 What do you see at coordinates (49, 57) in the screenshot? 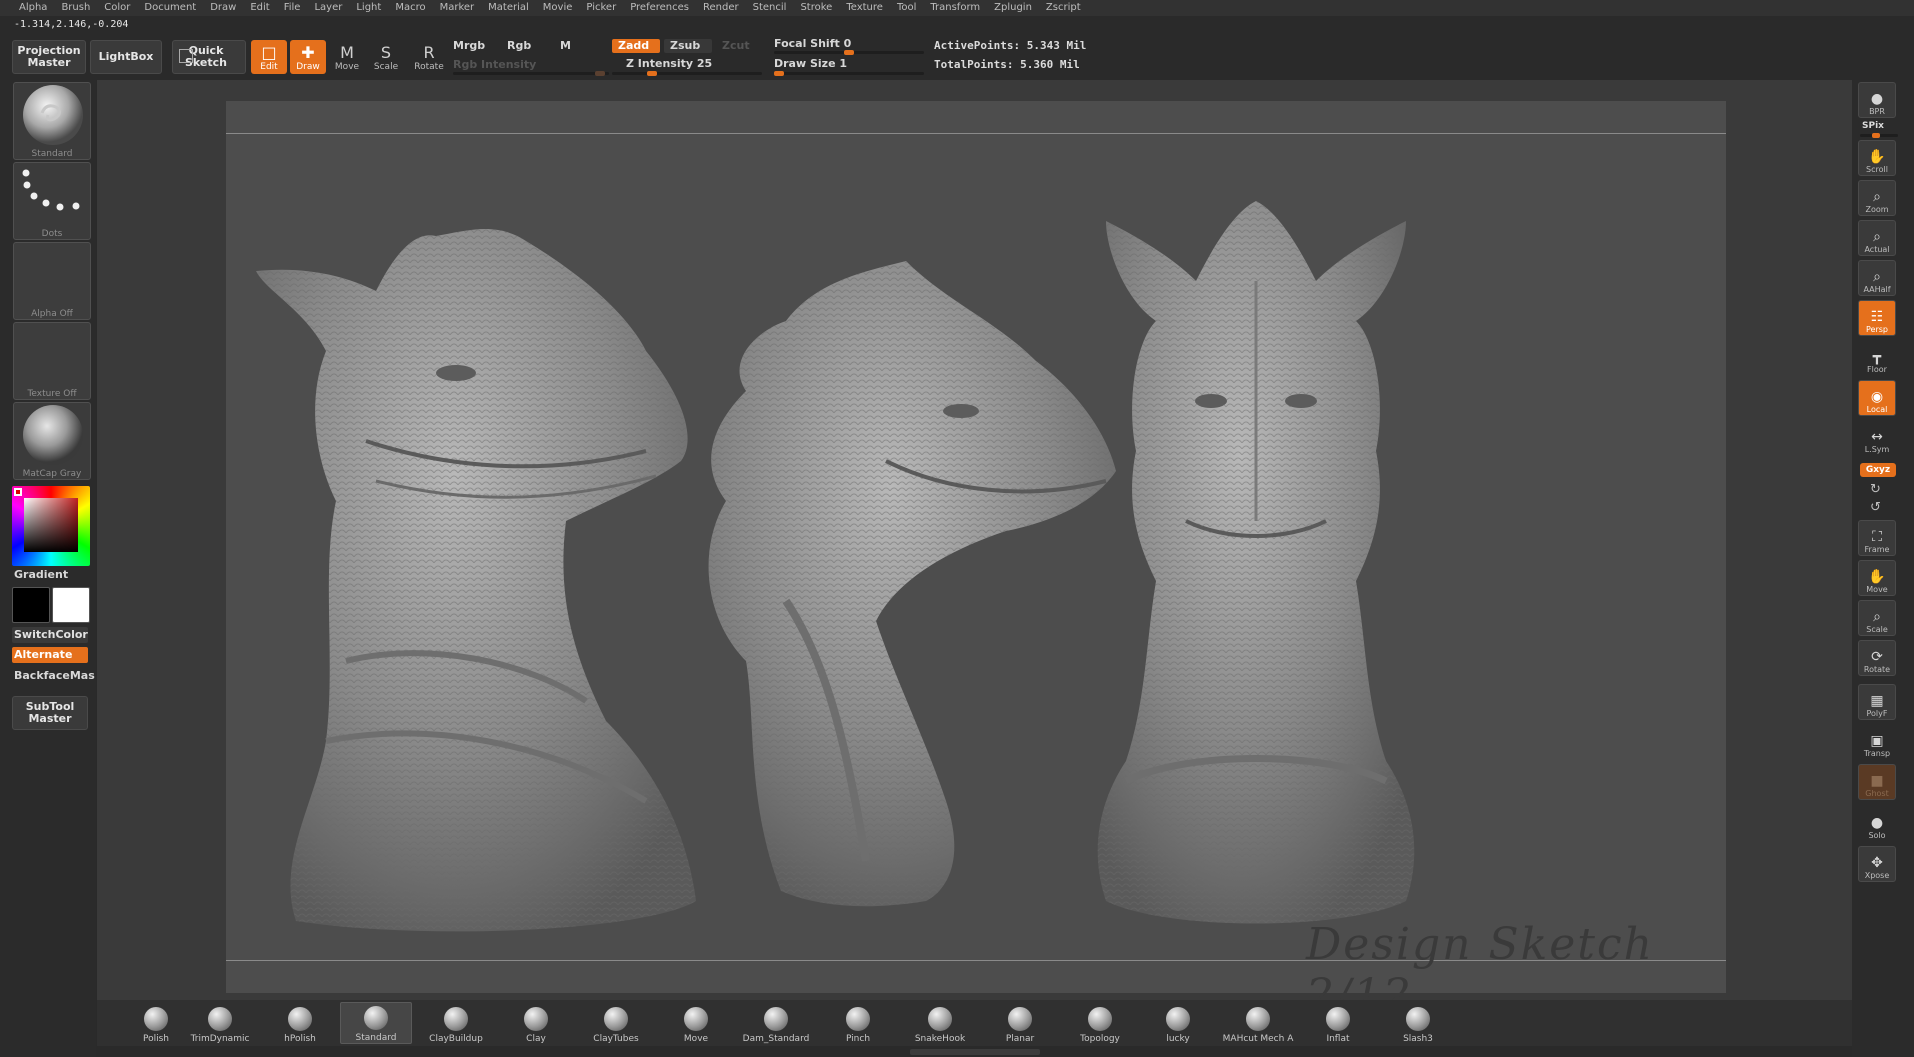
I see `projection-master-button: Projection Master` at bounding box center [49, 57].